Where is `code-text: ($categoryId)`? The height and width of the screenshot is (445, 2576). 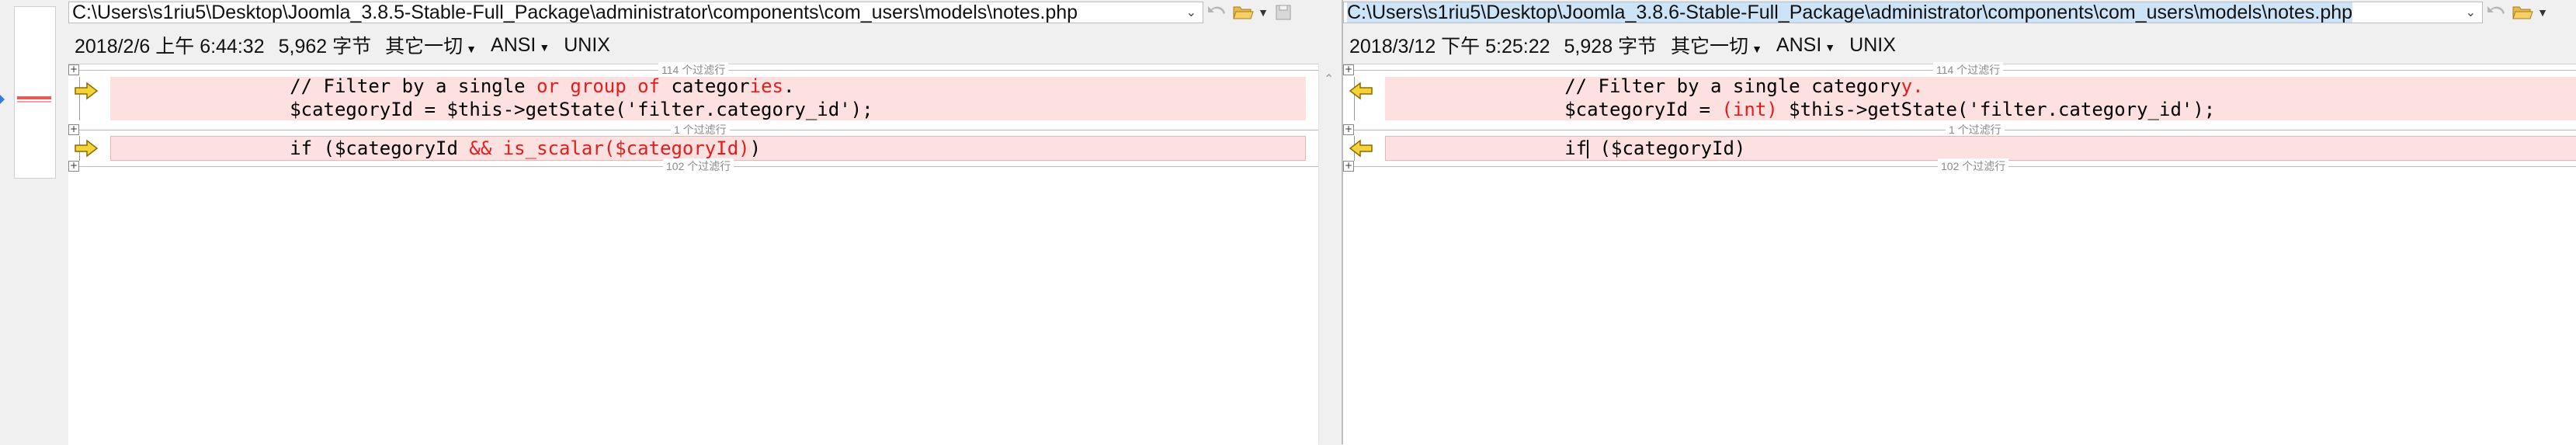 code-text: ($categoryId) is located at coordinates (1667, 148).